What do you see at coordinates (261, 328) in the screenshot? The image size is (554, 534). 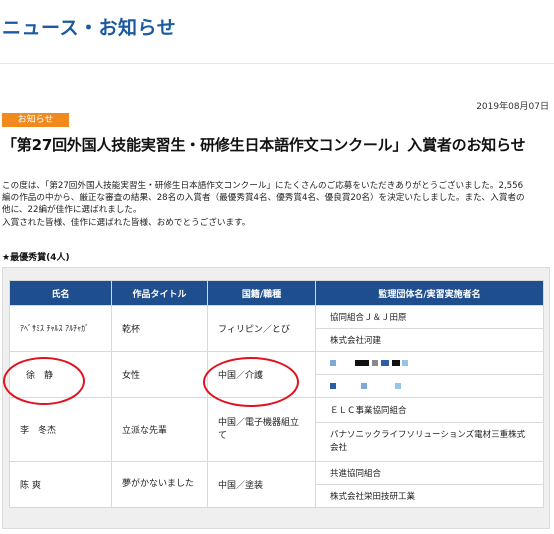 I see `cell-country: フィリピン／とび` at bounding box center [261, 328].